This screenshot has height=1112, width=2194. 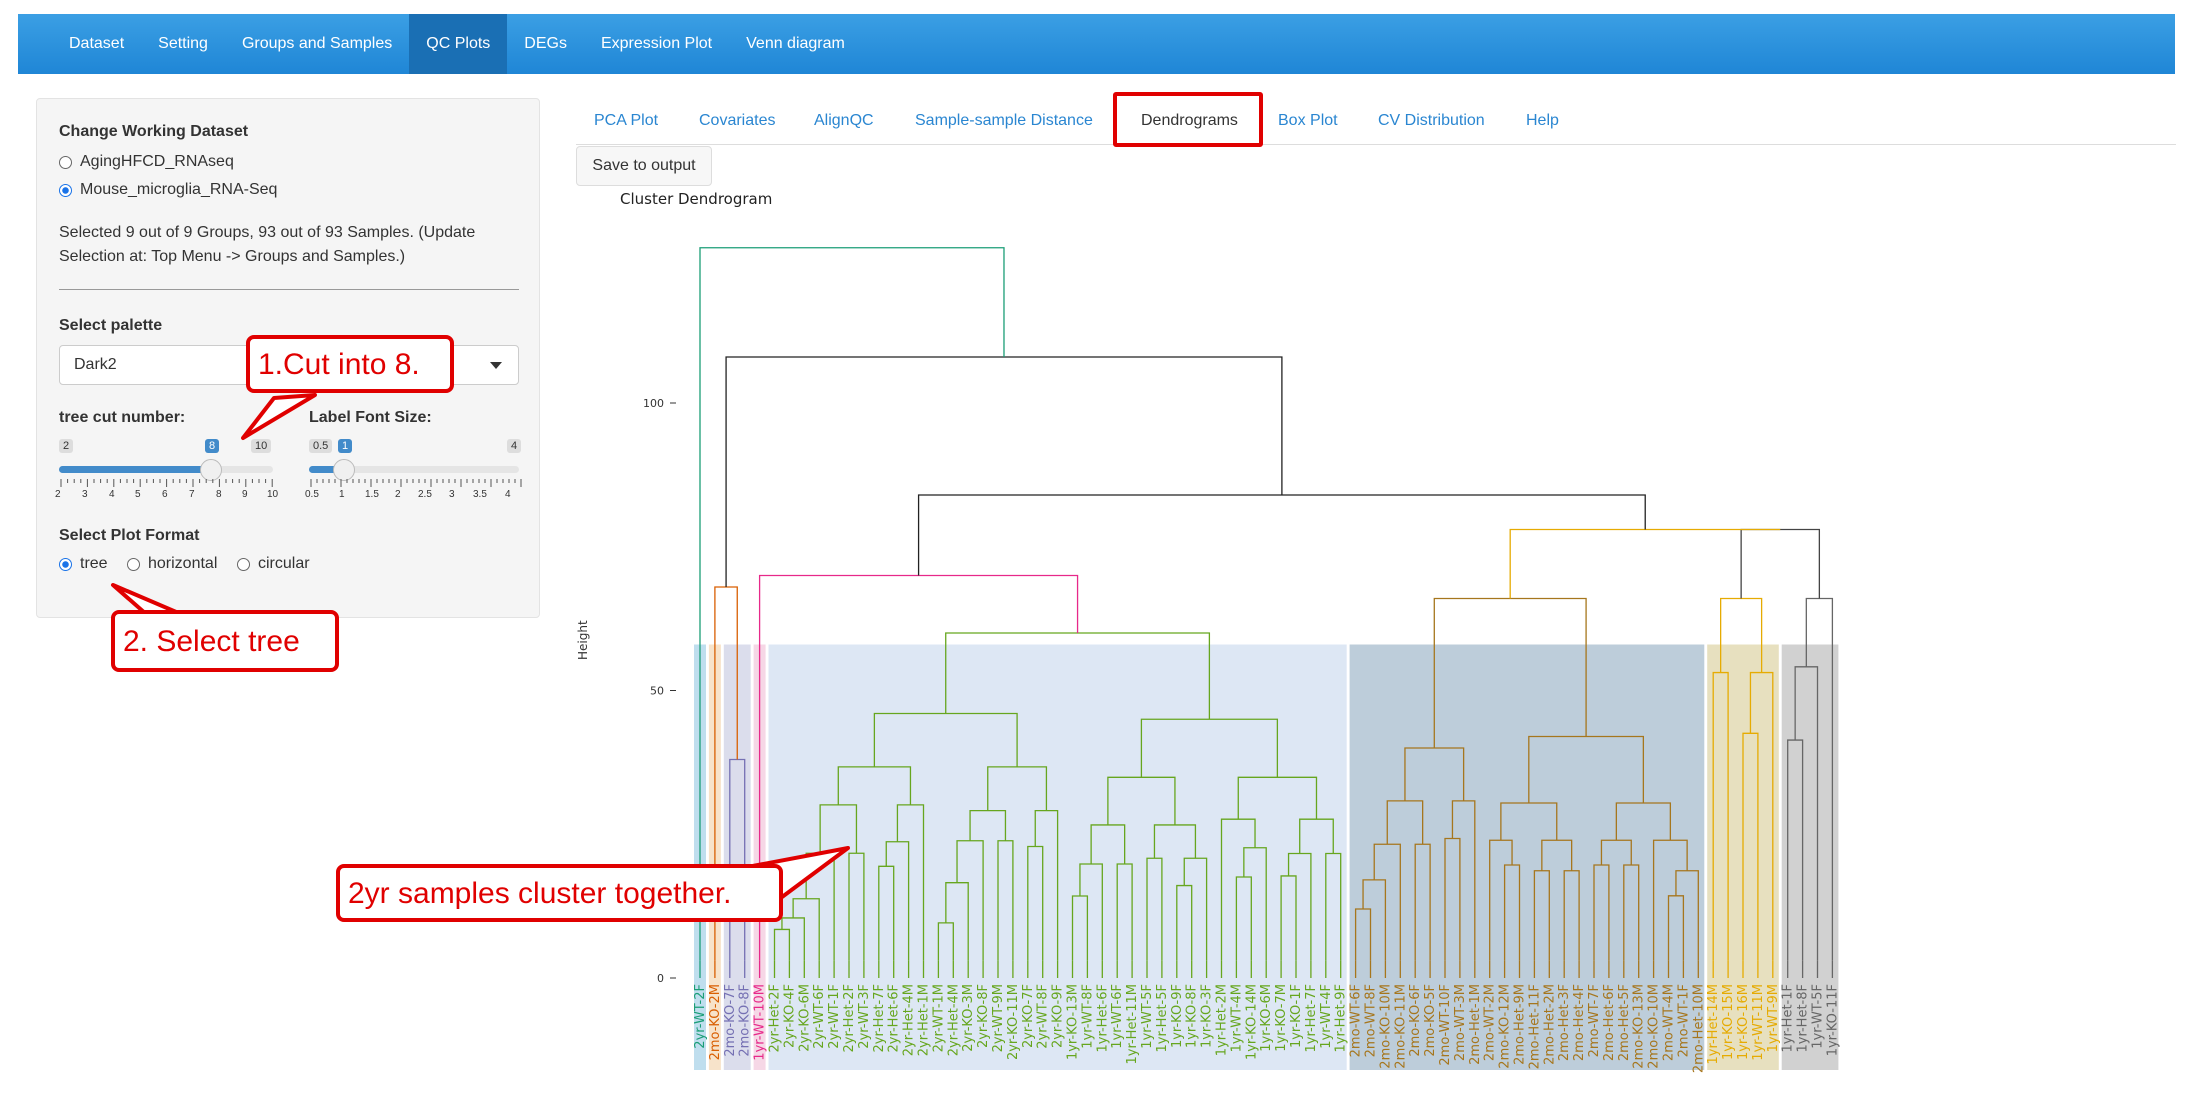 I want to click on leaf-label: 1yr-WT-4M, so click(x=1236, y=1018).